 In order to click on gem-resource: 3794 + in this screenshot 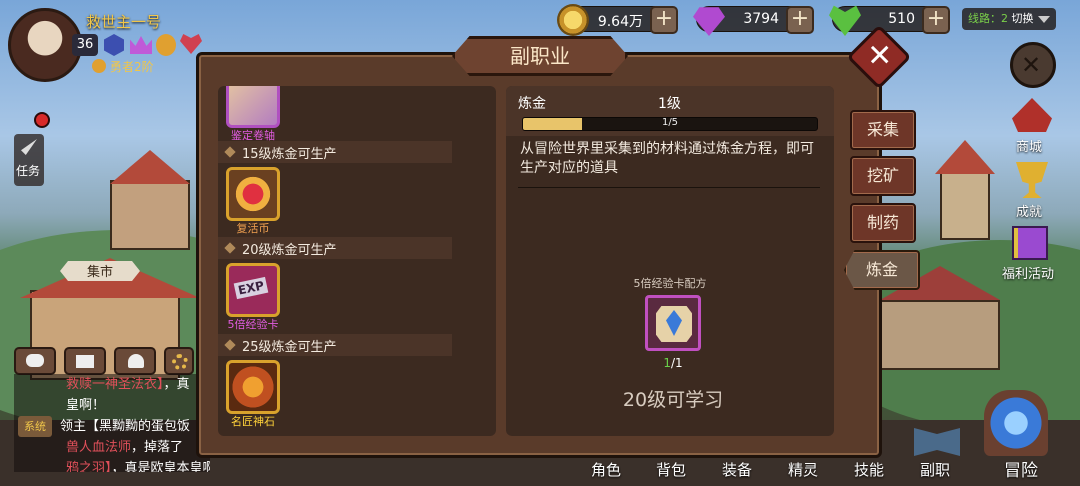, I will do `click(753, 21)`.